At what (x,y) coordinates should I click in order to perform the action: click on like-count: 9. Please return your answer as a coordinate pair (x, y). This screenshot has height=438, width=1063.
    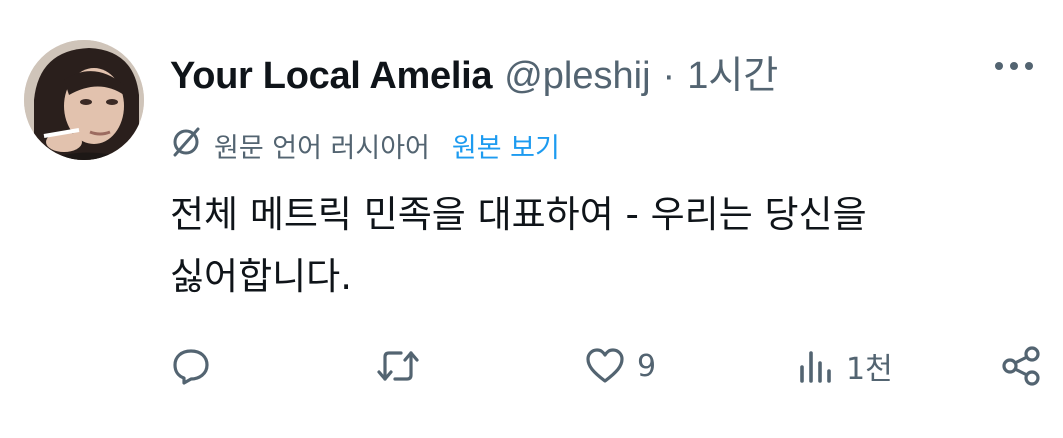
    Looking at the image, I should click on (647, 366).